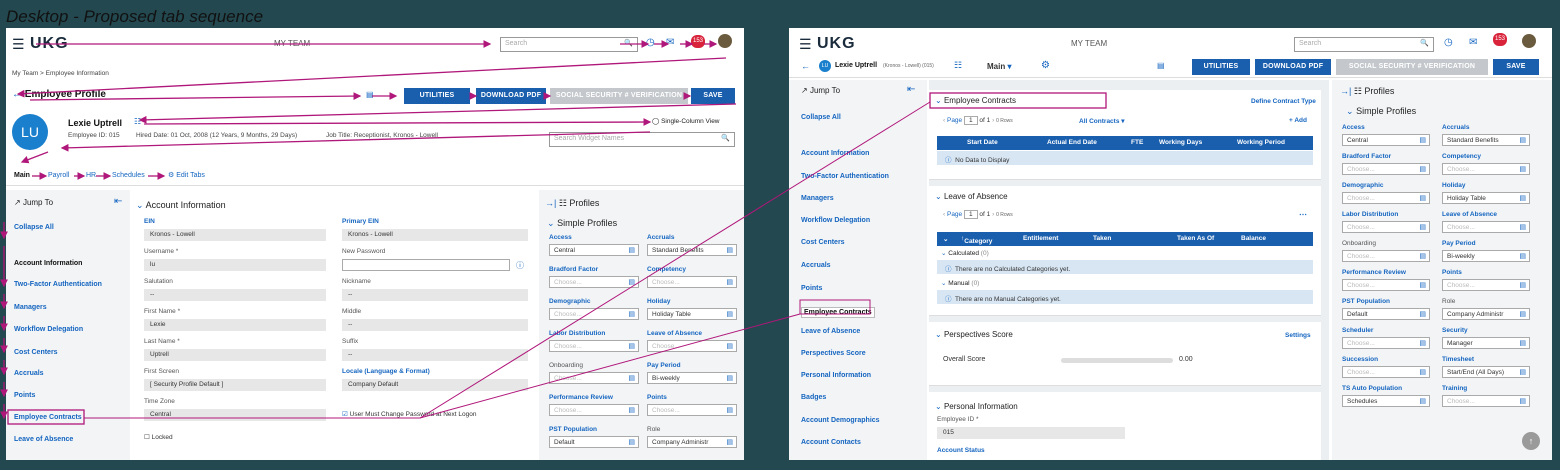  I want to click on card-title: ⌄ Employee Contracts, so click(975, 100).